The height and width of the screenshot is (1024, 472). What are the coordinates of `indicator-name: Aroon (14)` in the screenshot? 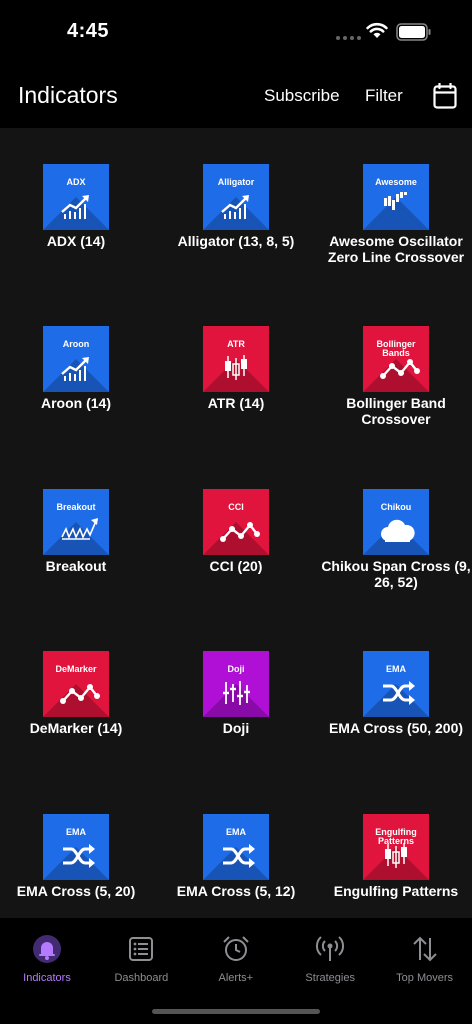 It's located at (76, 403).